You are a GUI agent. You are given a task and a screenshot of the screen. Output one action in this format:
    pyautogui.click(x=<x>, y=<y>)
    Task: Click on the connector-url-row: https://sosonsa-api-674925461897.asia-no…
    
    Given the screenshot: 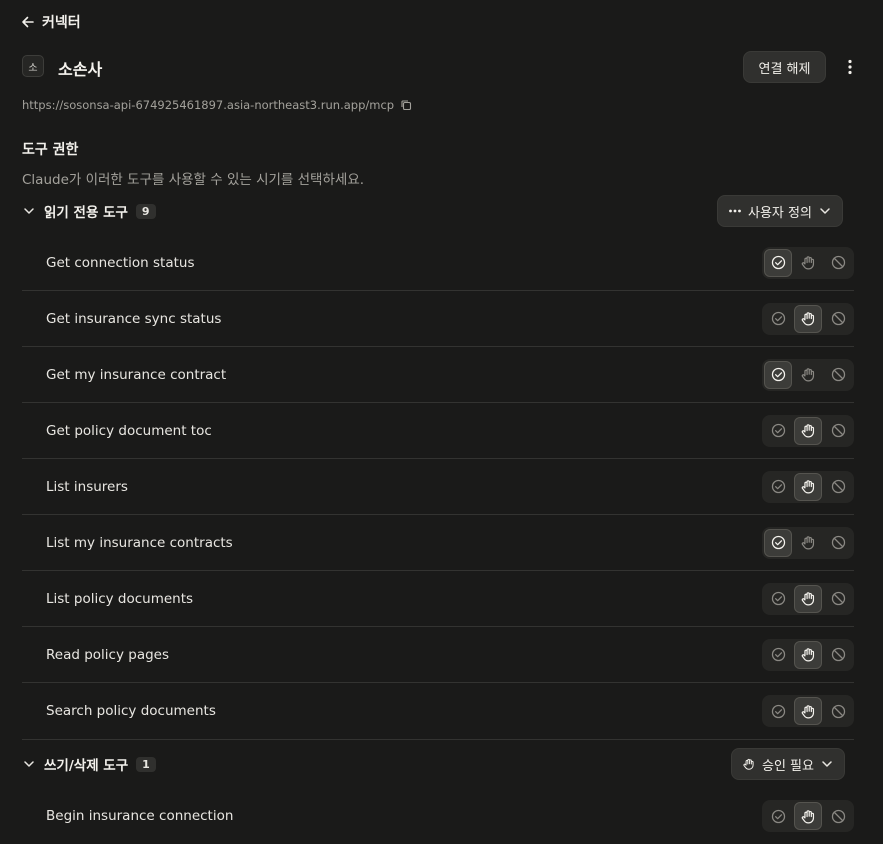 What is the action you would take?
    pyautogui.click(x=217, y=105)
    